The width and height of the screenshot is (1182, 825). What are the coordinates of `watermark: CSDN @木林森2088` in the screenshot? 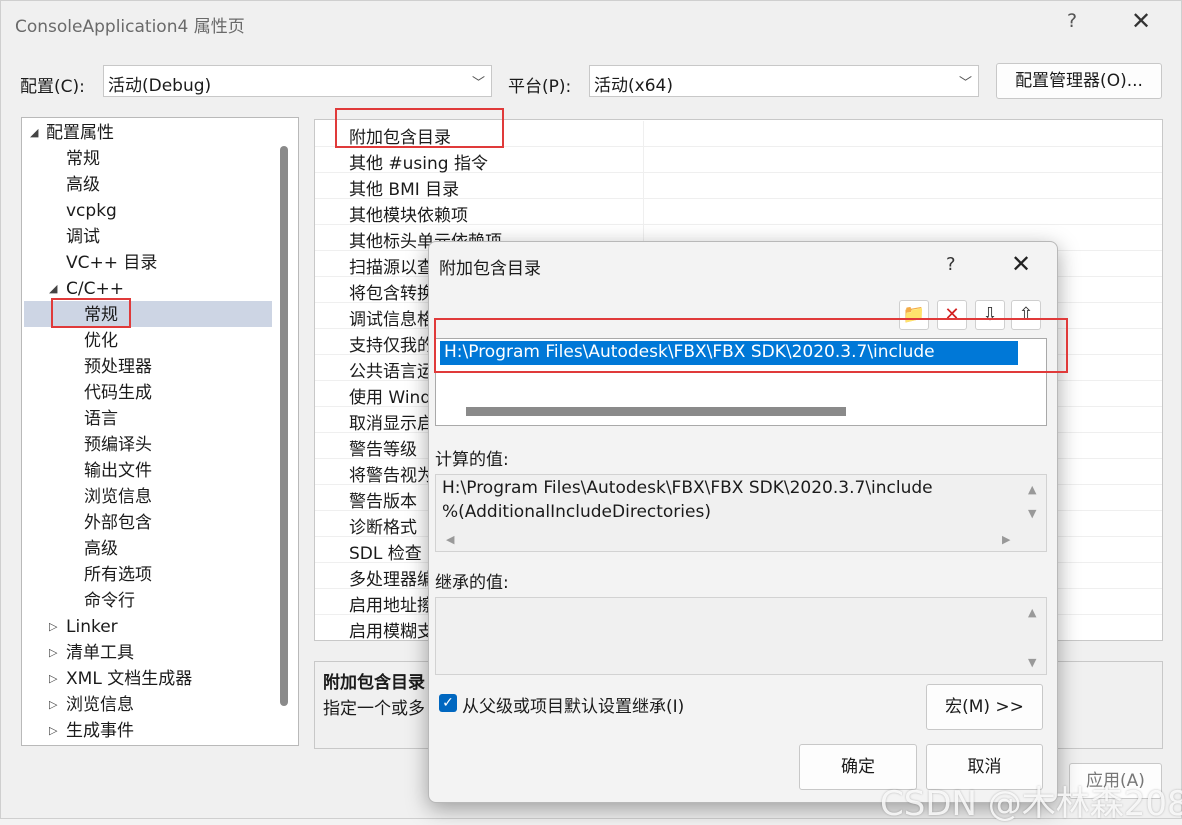 It's located at (1031, 804).